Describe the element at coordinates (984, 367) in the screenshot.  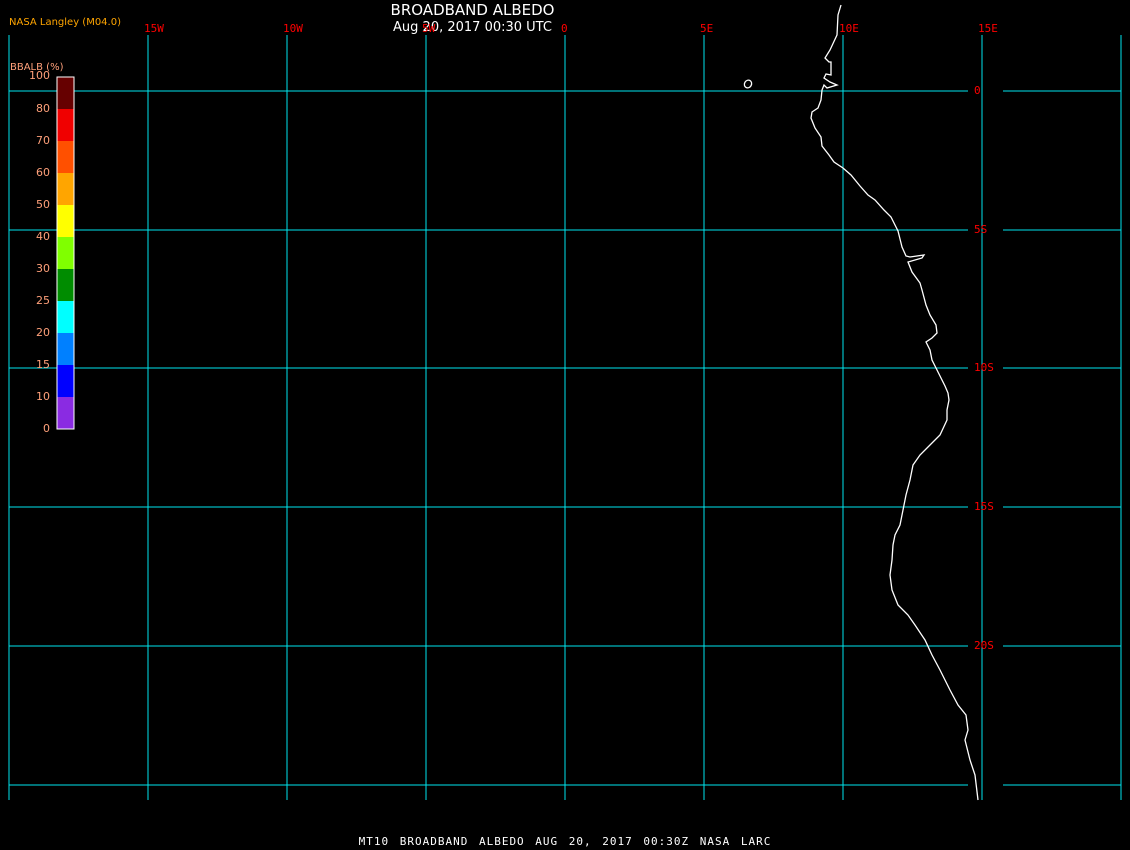
I see `latitude-label: 10S` at that location.